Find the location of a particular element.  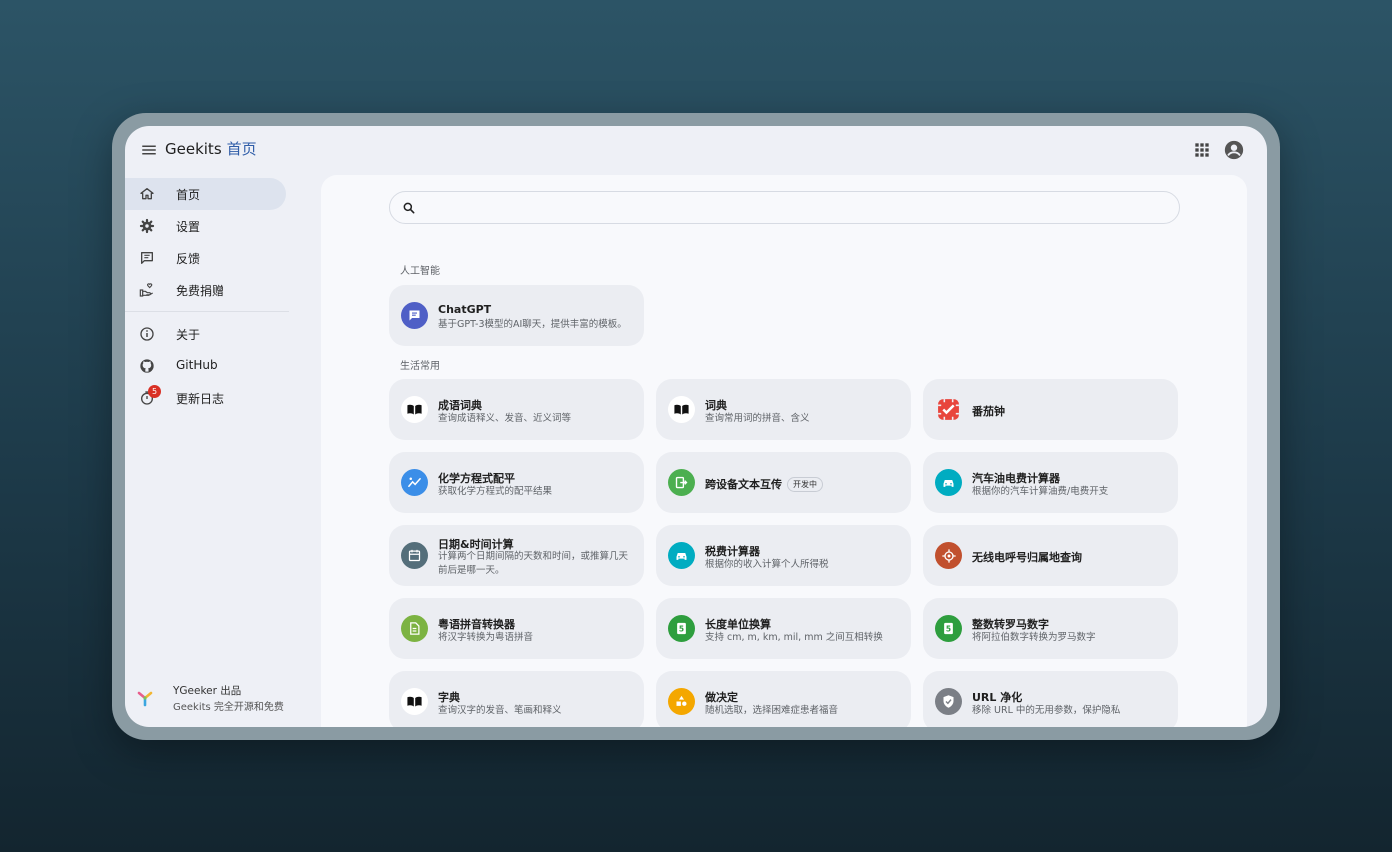

home-icon is located at coordinates (147, 194).